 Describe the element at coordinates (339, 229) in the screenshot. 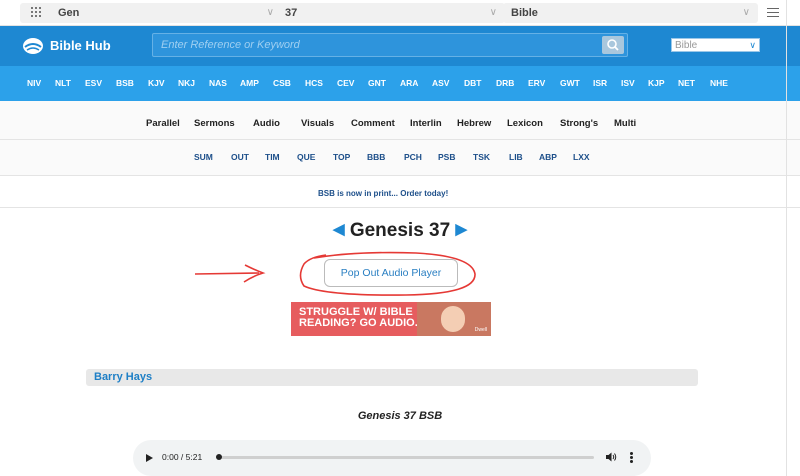

I see `prev-chapter-arrow-icon: ◀` at that location.